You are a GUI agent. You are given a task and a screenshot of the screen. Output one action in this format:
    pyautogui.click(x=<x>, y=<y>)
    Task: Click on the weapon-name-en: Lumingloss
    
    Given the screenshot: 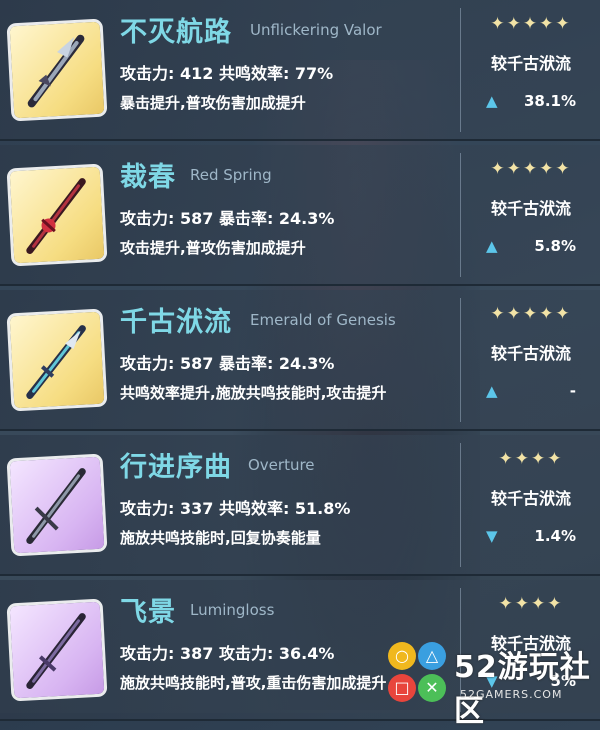 What is the action you would take?
    pyautogui.click(x=232, y=610)
    